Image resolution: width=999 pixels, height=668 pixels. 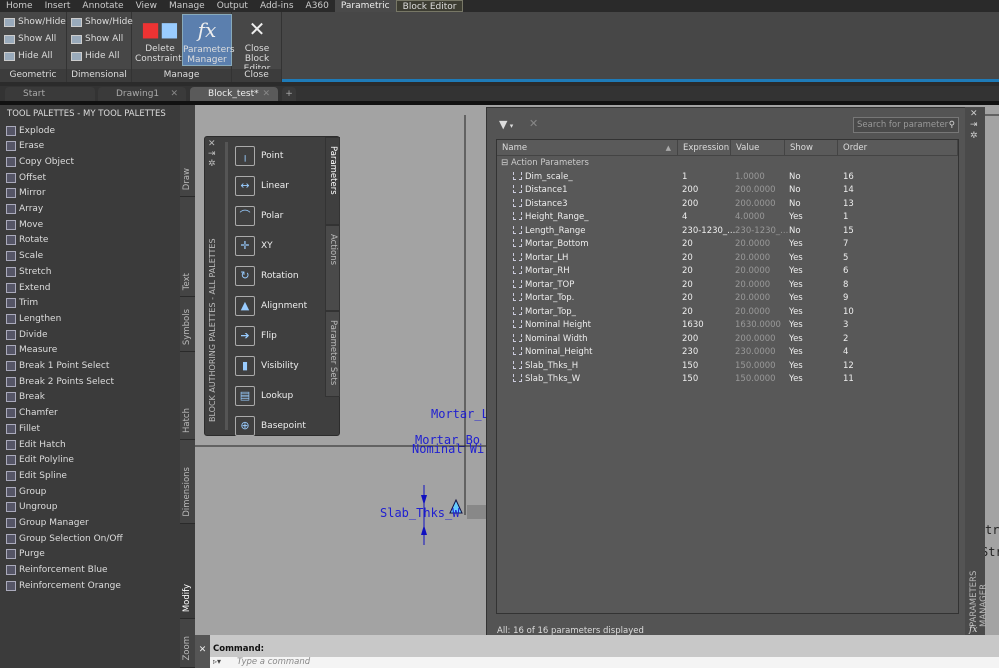 I want to click on table-row: Height_Range_ 4 4.0000 Yes 1, so click(x=727, y=218).